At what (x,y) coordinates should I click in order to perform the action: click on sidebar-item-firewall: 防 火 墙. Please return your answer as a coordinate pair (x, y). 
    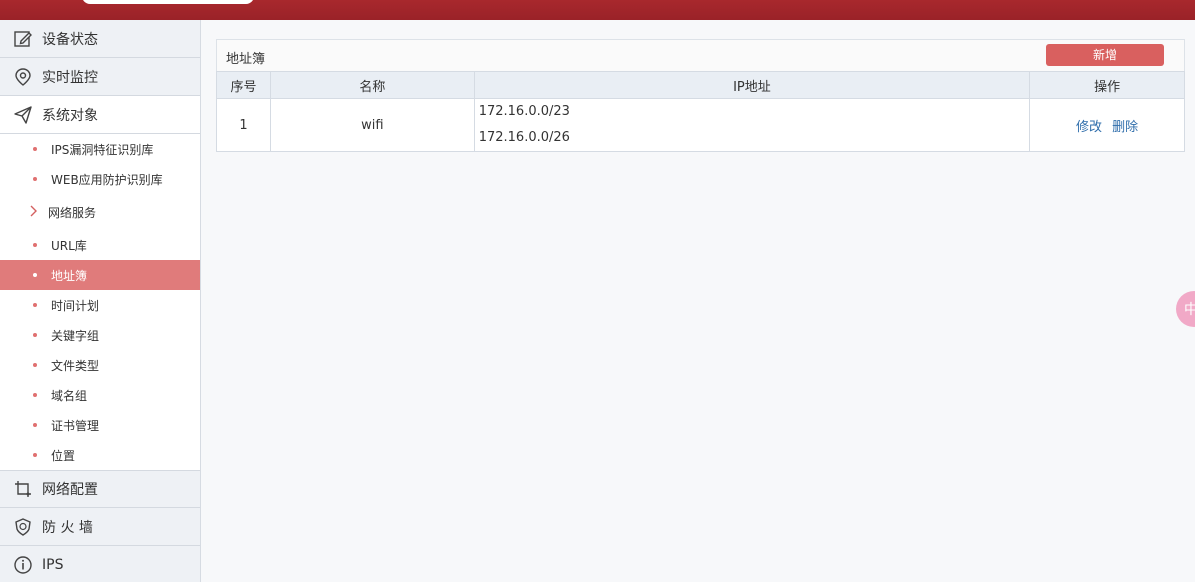
    Looking at the image, I should click on (100, 527).